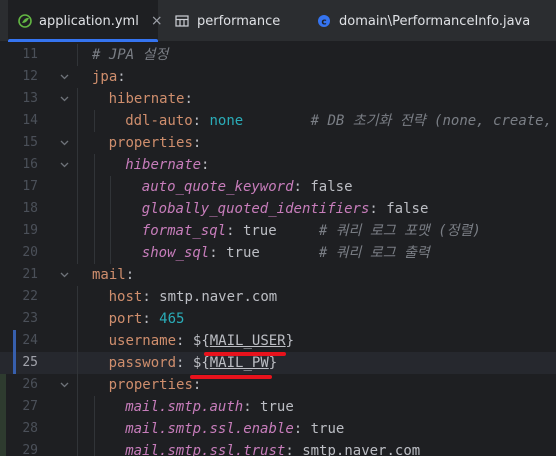 The height and width of the screenshot is (456, 556). I want to click on line-number: 26, so click(30, 384).